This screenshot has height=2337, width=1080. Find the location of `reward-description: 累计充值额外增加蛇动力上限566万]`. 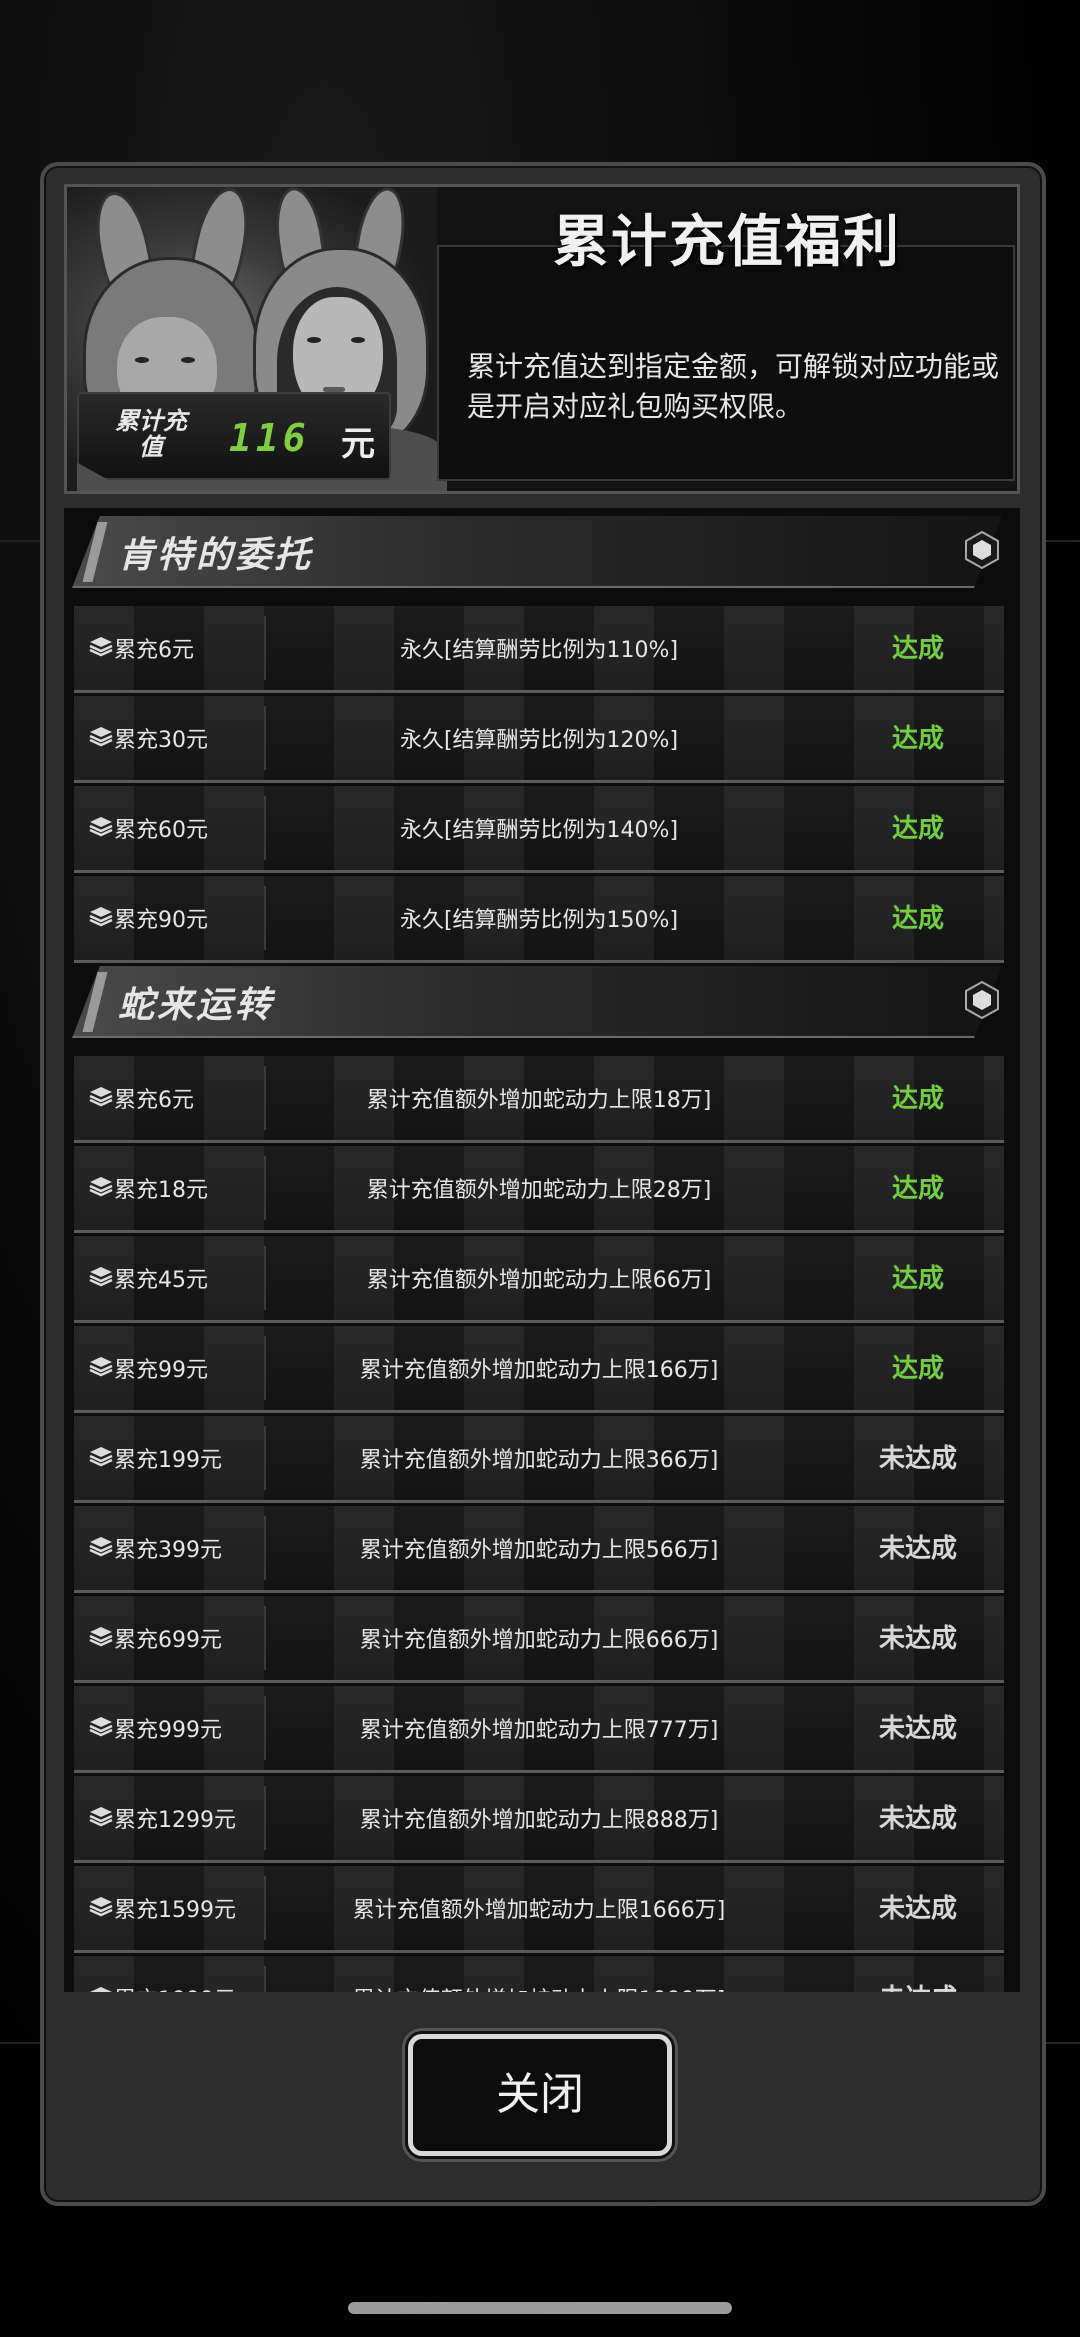

reward-description: 累计充值额外增加蛇动力上限566万] is located at coordinates (539, 1550).